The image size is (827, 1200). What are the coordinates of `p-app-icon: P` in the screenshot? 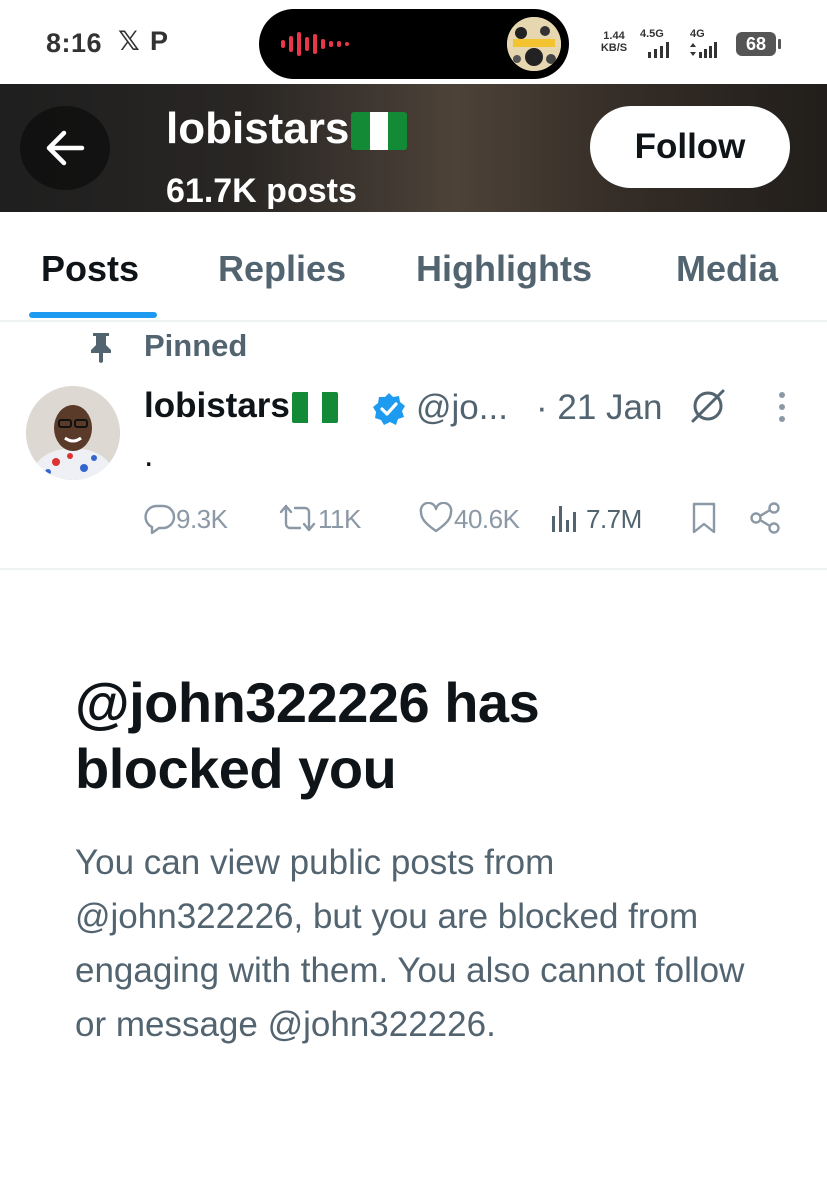 It's located at (159, 41).